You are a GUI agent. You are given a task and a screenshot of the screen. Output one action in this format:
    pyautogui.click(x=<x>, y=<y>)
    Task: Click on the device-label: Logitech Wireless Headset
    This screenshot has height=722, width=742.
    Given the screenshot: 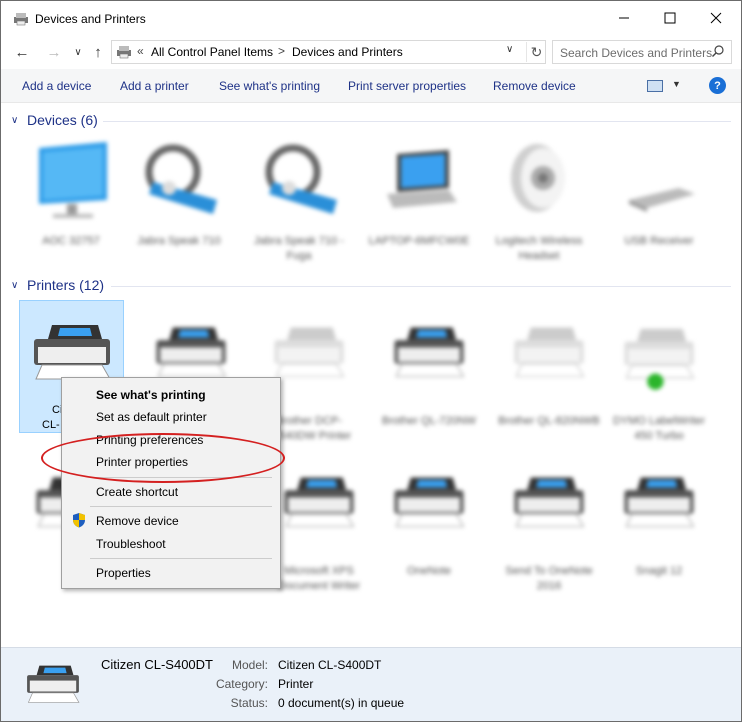 What is the action you would take?
    pyautogui.click(x=539, y=248)
    